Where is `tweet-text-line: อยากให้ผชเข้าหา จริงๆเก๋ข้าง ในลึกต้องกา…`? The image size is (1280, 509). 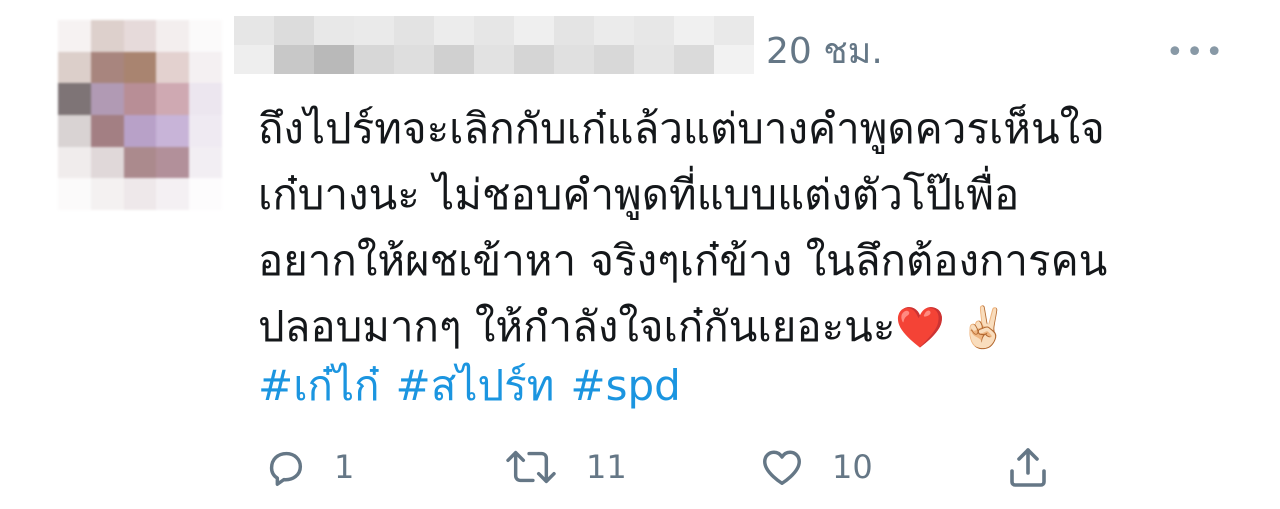 tweet-text-line: อยากให้ผชเข้าหา จริงๆเก๋ข้าง ในลึกต้องกา… is located at coordinates (683, 260).